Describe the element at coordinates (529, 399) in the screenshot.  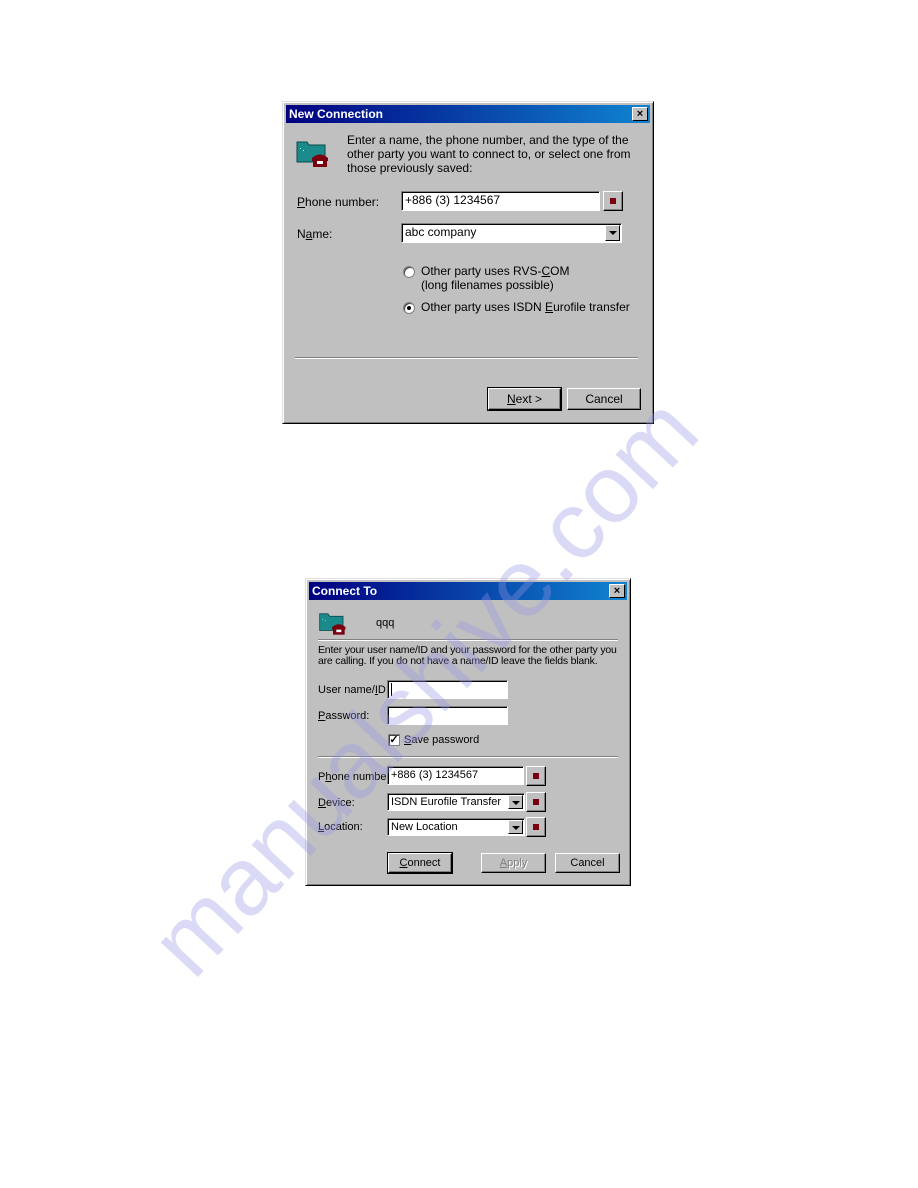
I see `next-label: ext >` at that location.